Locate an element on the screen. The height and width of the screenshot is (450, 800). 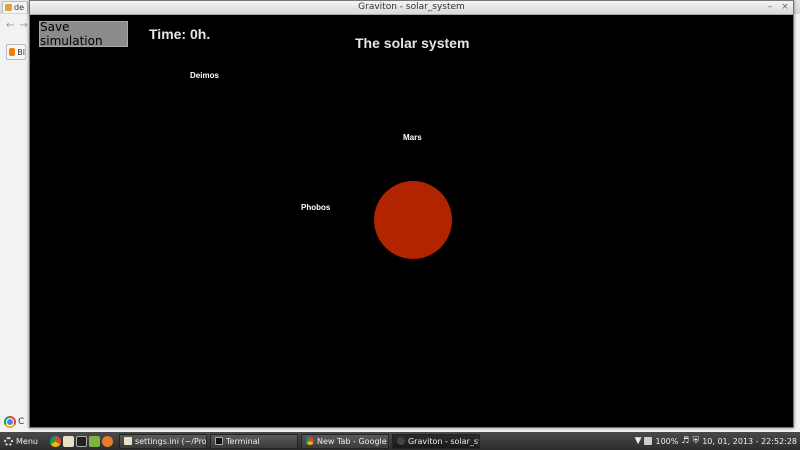
terminal-icon is located at coordinates (218, 441).